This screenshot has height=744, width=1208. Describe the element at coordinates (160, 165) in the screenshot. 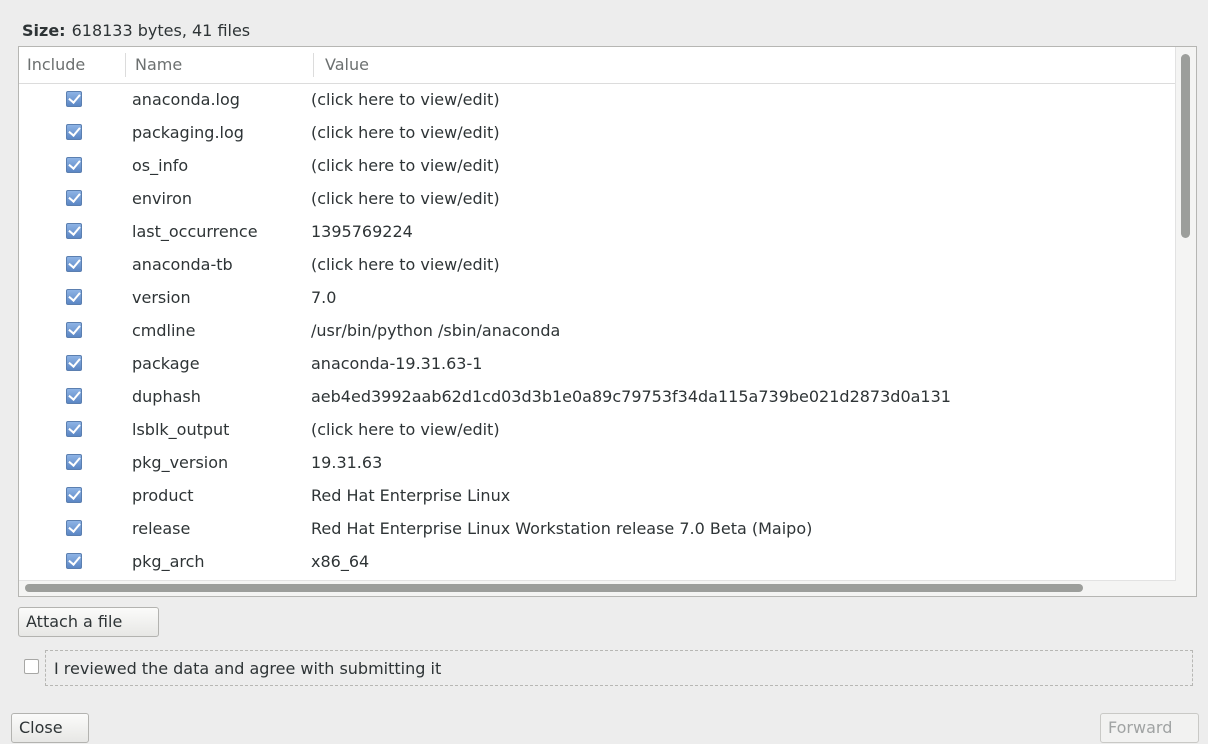

I see `row-name: os_info` at that location.